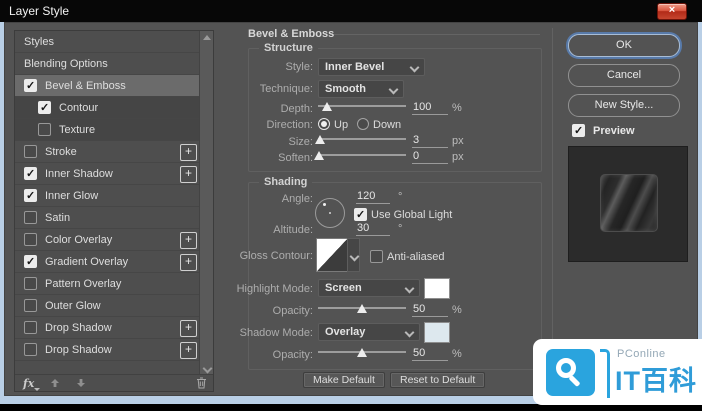 Image resolution: width=702 pixels, height=411 pixels. Describe the element at coordinates (324, 204) in the screenshot. I see `angle-dial-pointer` at that location.